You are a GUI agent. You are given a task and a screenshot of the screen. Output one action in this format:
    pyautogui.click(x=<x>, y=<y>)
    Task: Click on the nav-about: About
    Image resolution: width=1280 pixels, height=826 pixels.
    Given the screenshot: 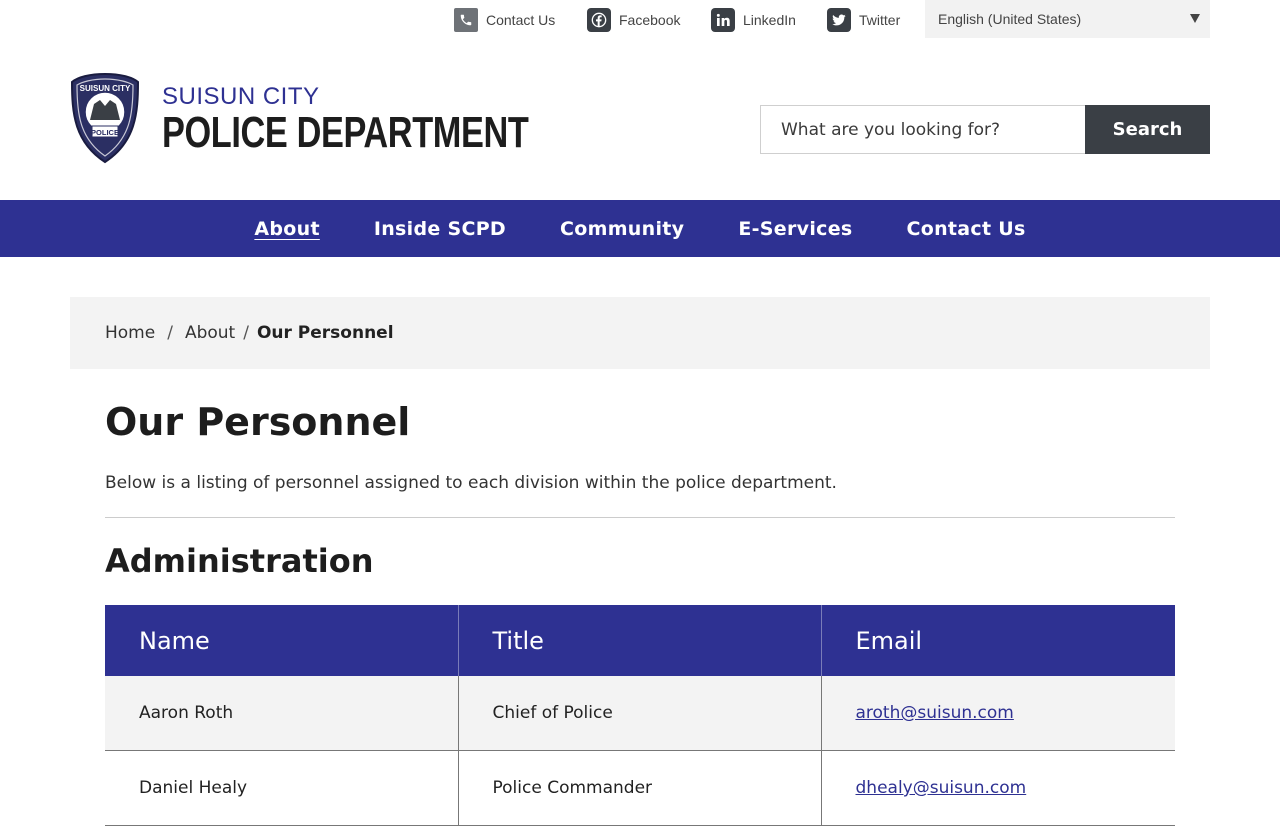 What is the action you would take?
    pyautogui.click(x=286, y=229)
    